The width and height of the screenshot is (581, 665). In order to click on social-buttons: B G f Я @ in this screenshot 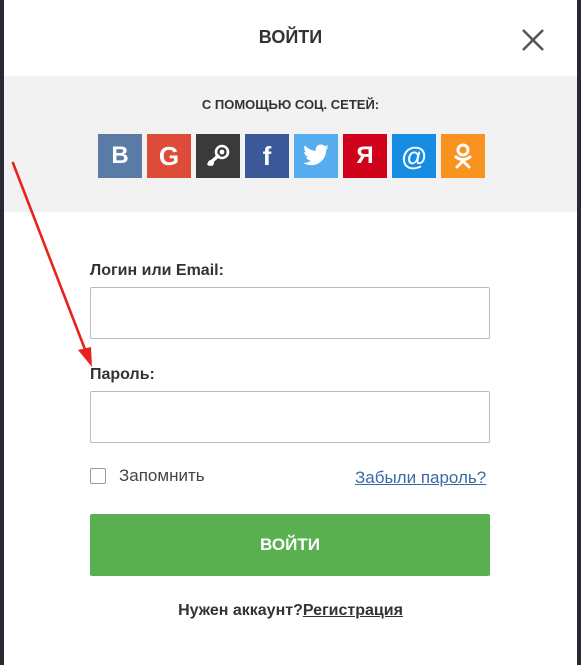, I will do `click(291, 156)`.